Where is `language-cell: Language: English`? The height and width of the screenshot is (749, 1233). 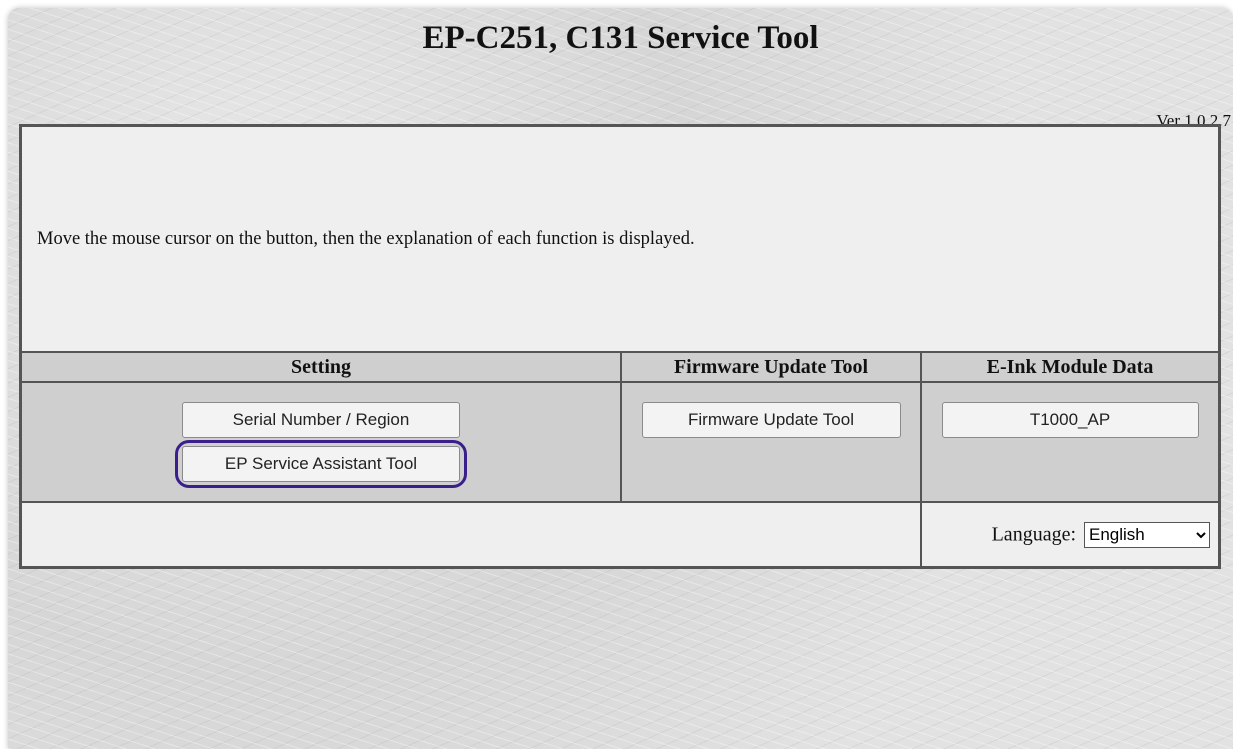
language-cell: Language: English is located at coordinates (1070, 535).